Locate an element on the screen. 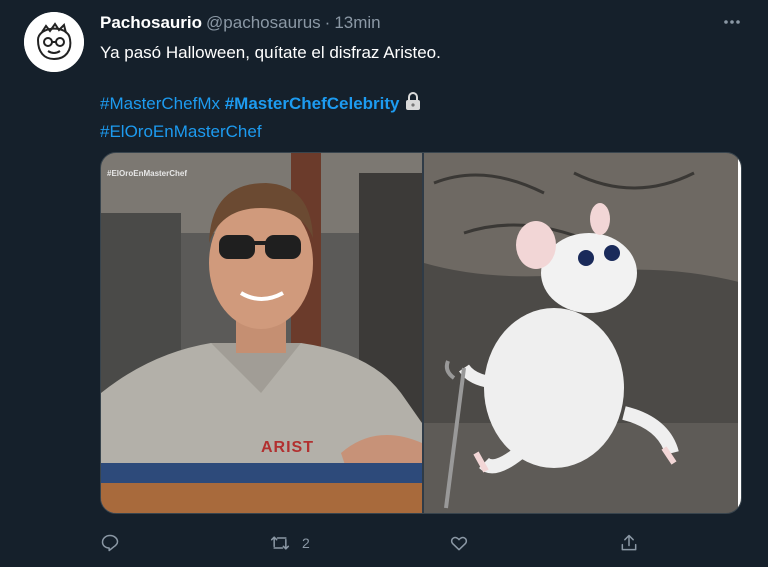 The width and height of the screenshot is (768, 567). tweet-actions: 2 is located at coordinates (380, 543).